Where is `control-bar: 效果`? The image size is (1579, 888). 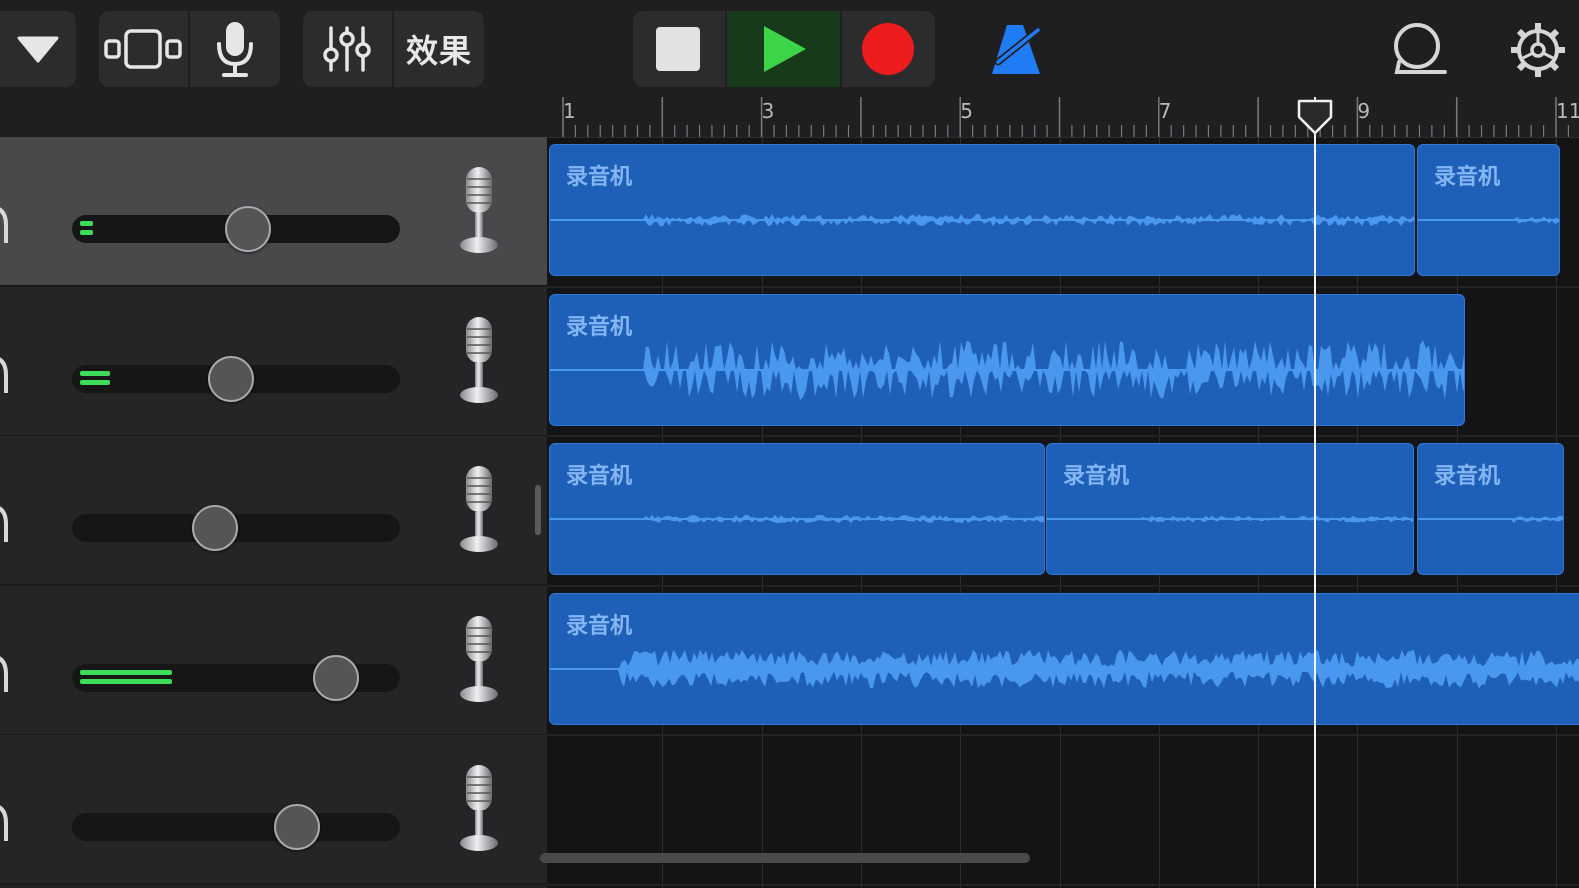
control-bar: 效果 is located at coordinates (789, 48).